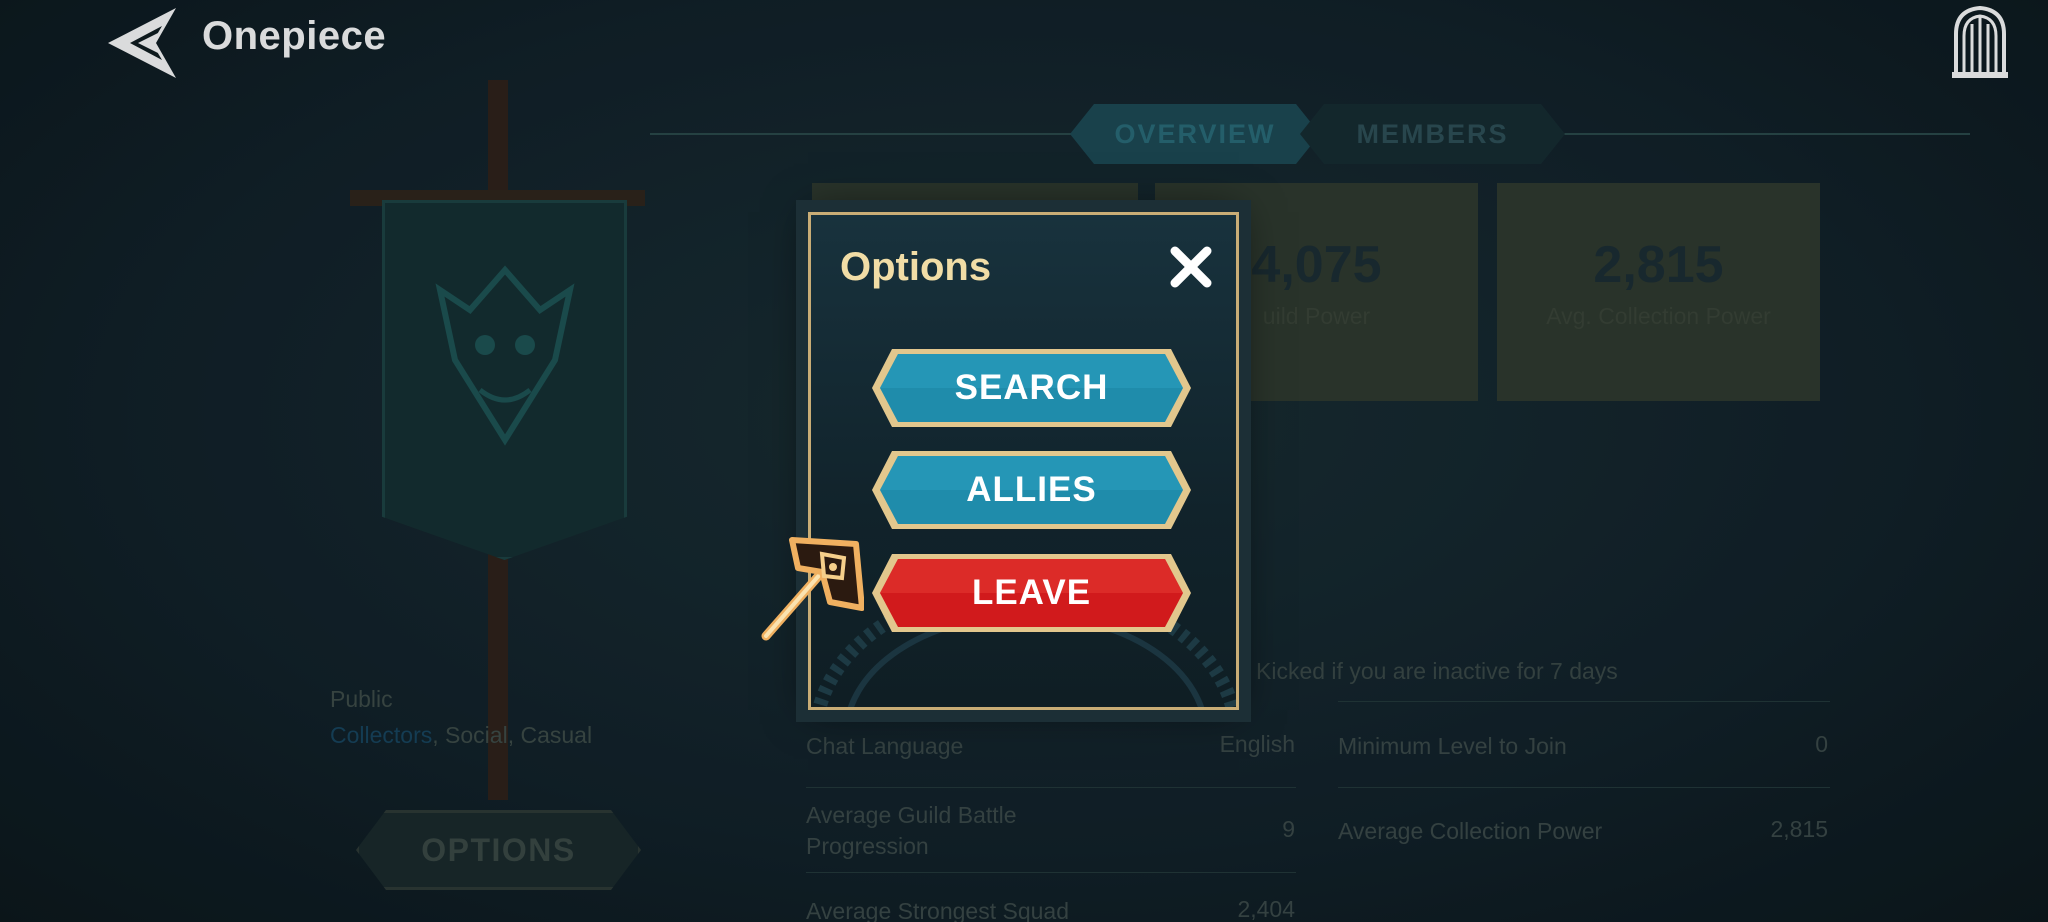  I want to click on search-label: SEARCH, so click(1031, 387).